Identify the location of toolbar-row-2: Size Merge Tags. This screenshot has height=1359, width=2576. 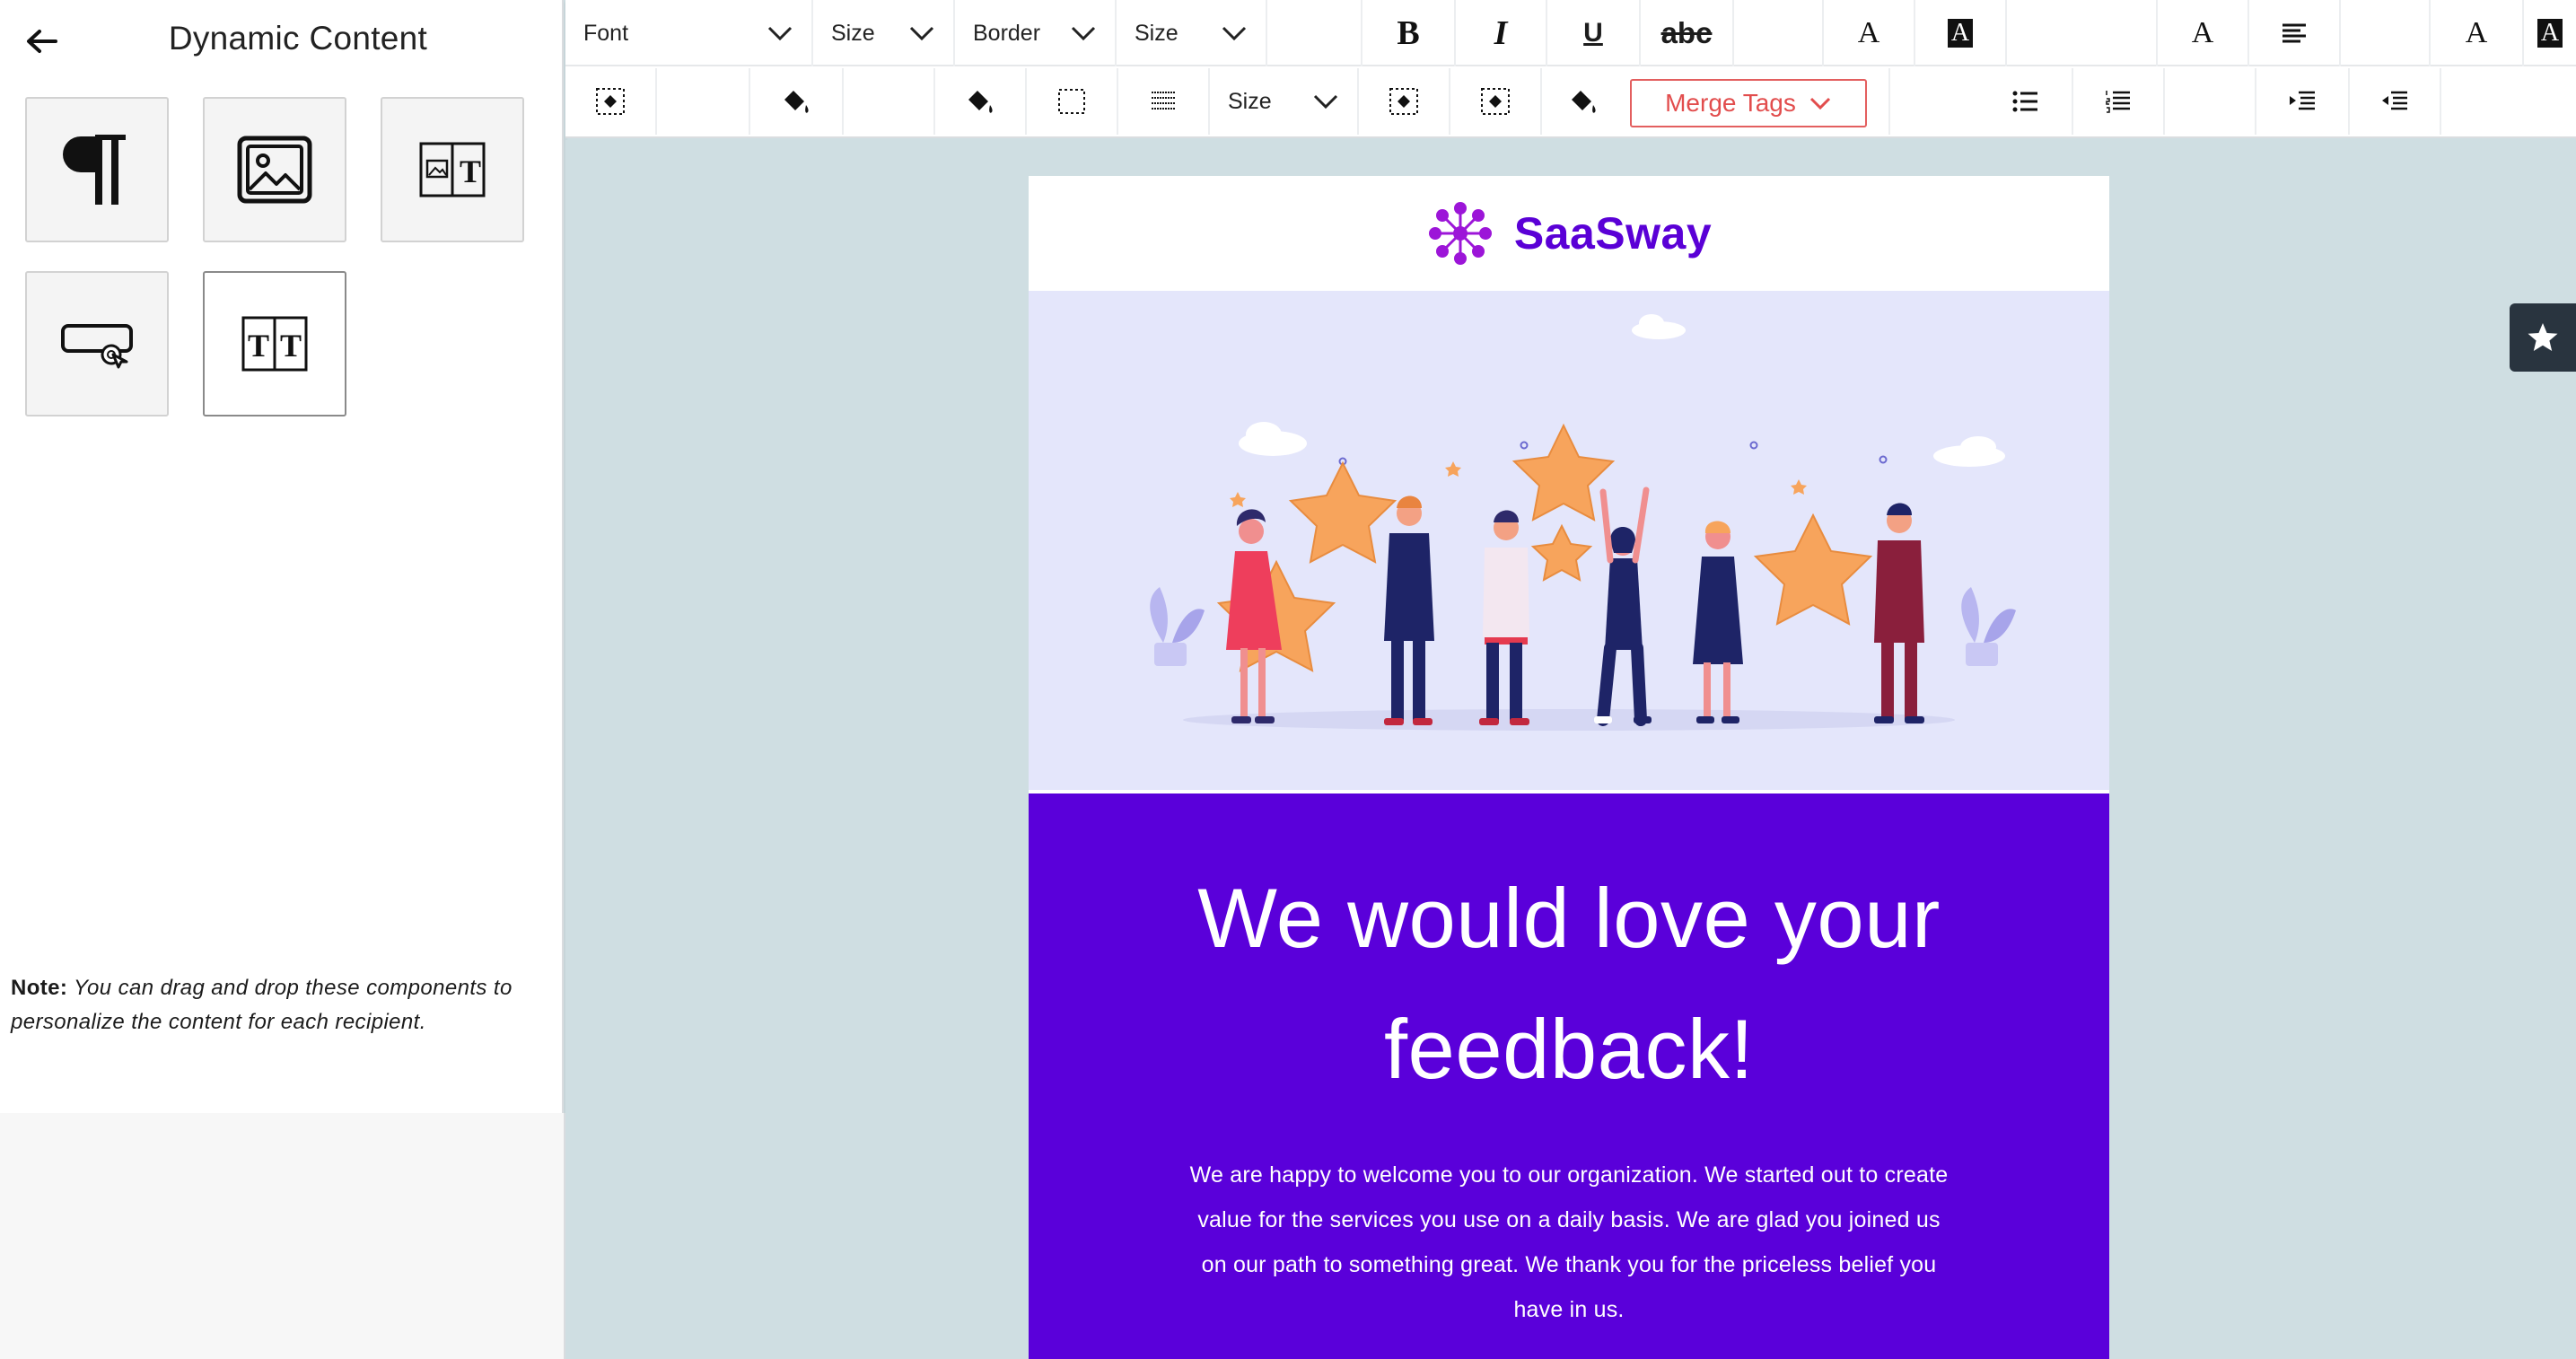
(1570, 101).